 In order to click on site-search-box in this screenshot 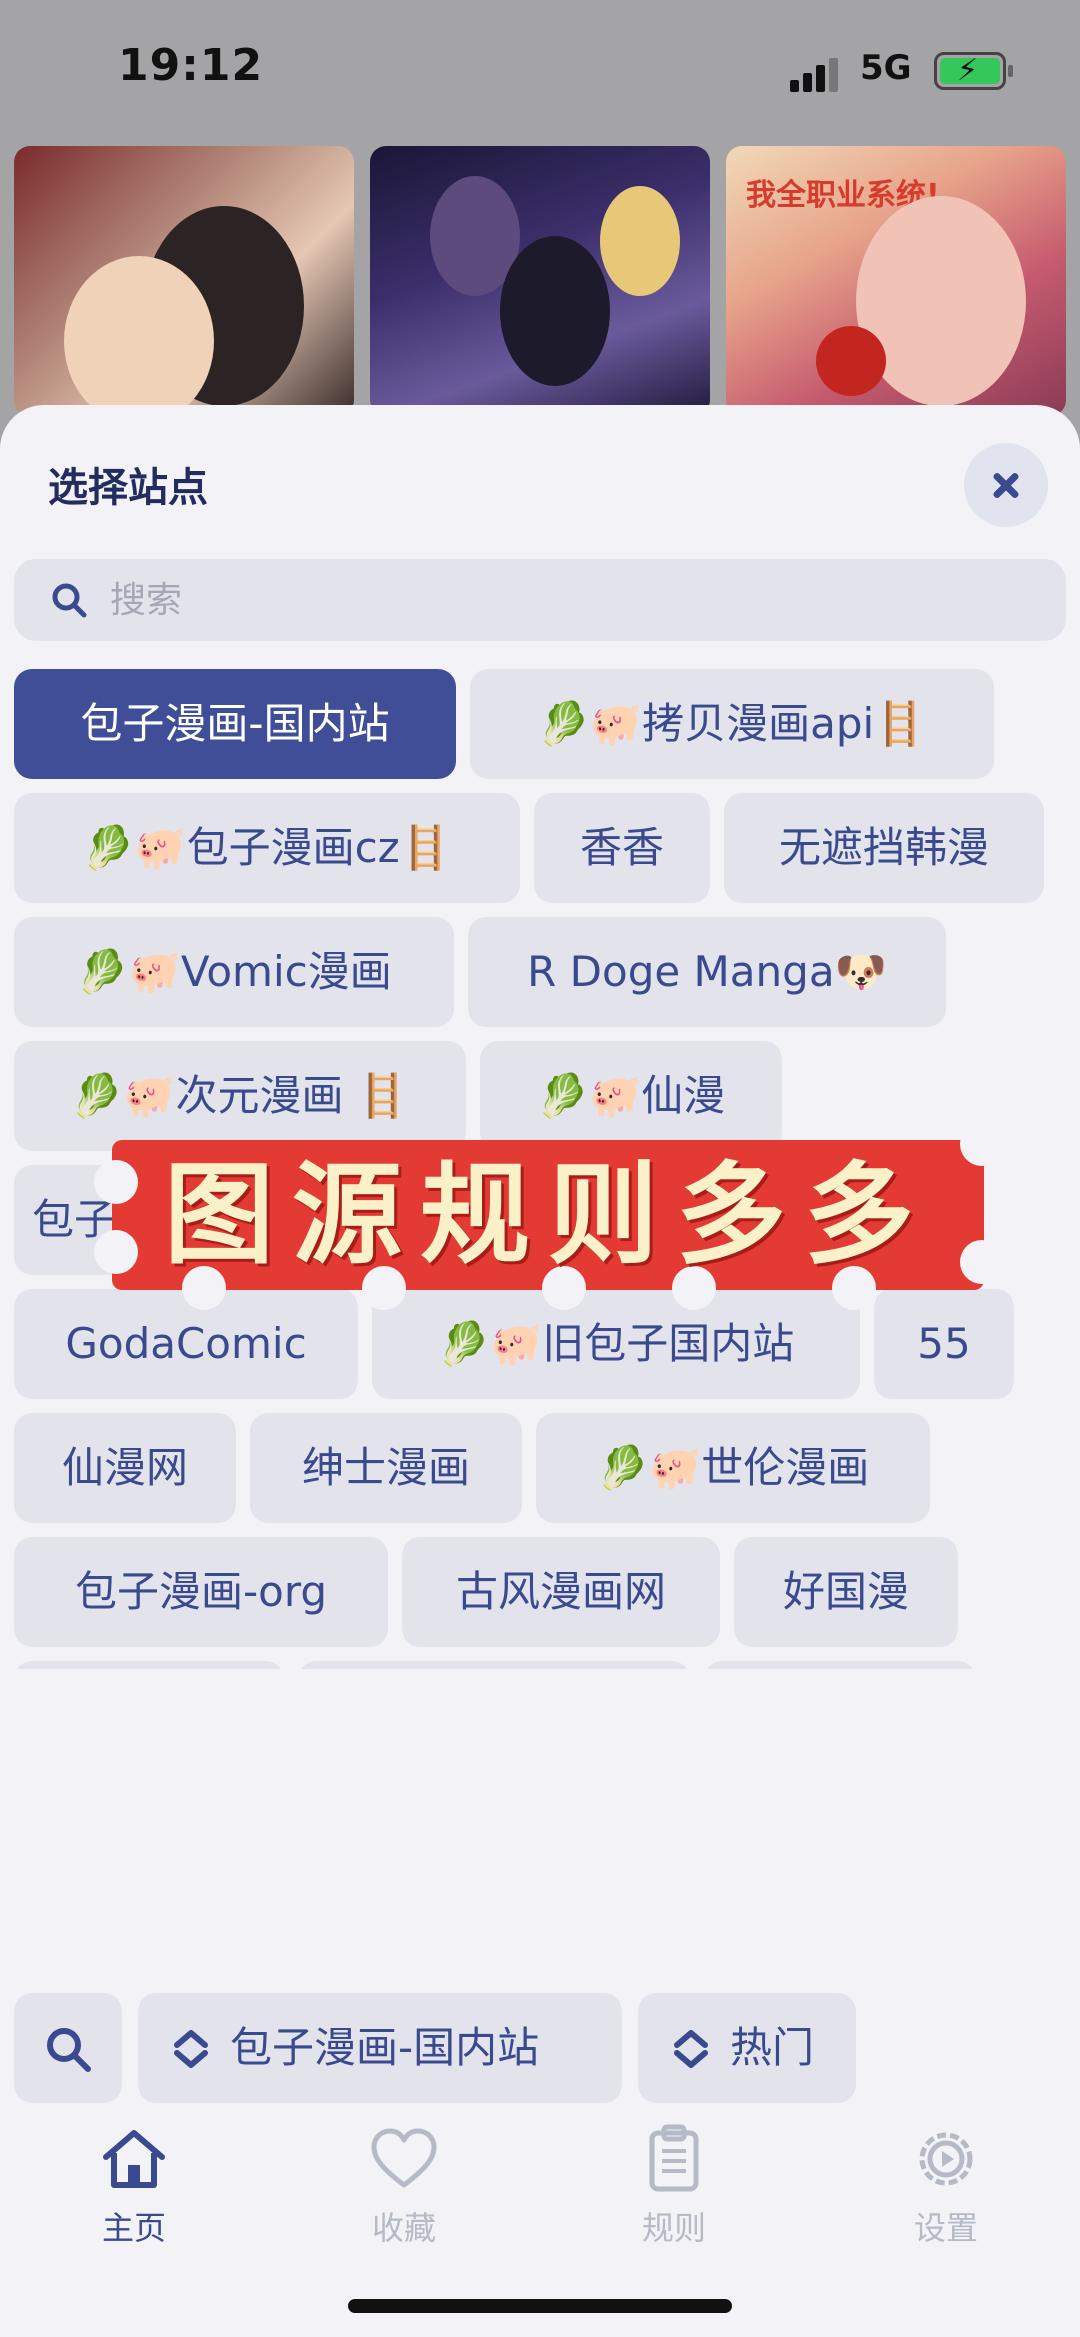, I will do `click(540, 600)`.